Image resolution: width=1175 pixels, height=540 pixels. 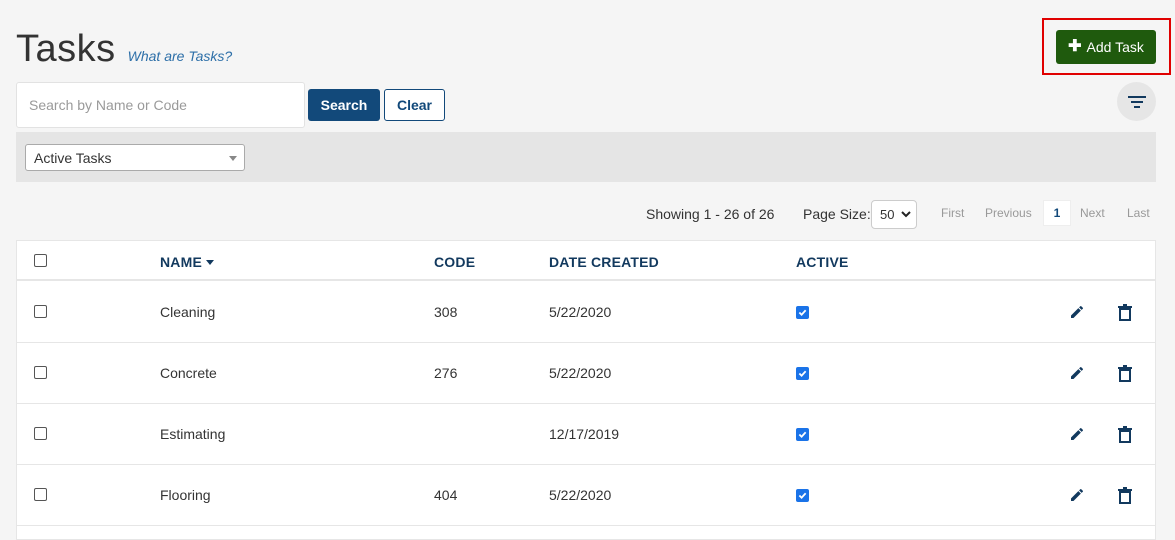 What do you see at coordinates (822, 262) in the screenshot?
I see `column-header-active: ACTIVE` at bounding box center [822, 262].